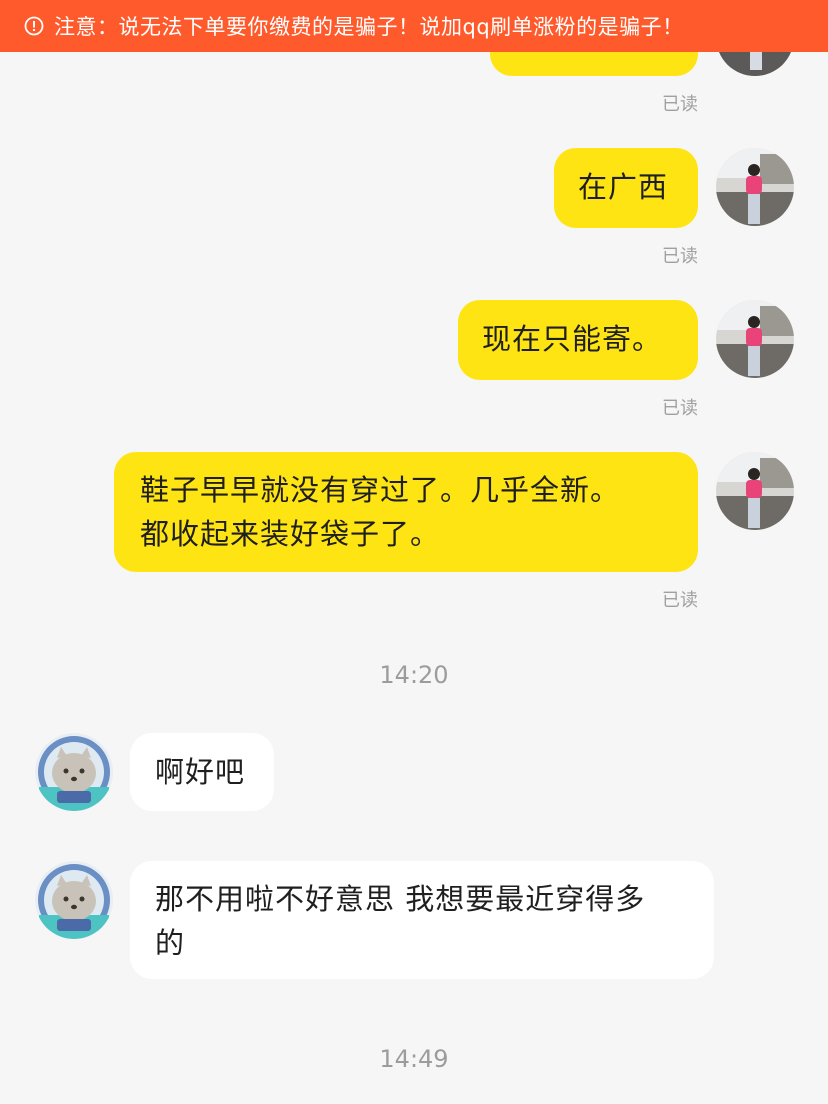 Image resolution: width=828 pixels, height=1104 pixels. What do you see at coordinates (380, 490) in the screenshot?
I see `message-text-line: 鞋子早早就没有穿过了。几乎全新。` at bounding box center [380, 490].